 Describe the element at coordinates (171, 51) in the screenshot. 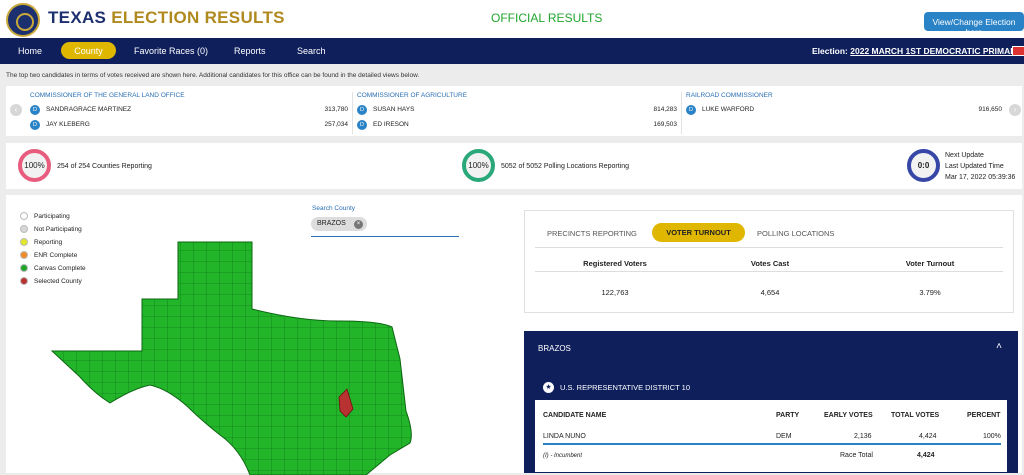

I see `nav-favorite-races: Favorite Races (0)` at that location.